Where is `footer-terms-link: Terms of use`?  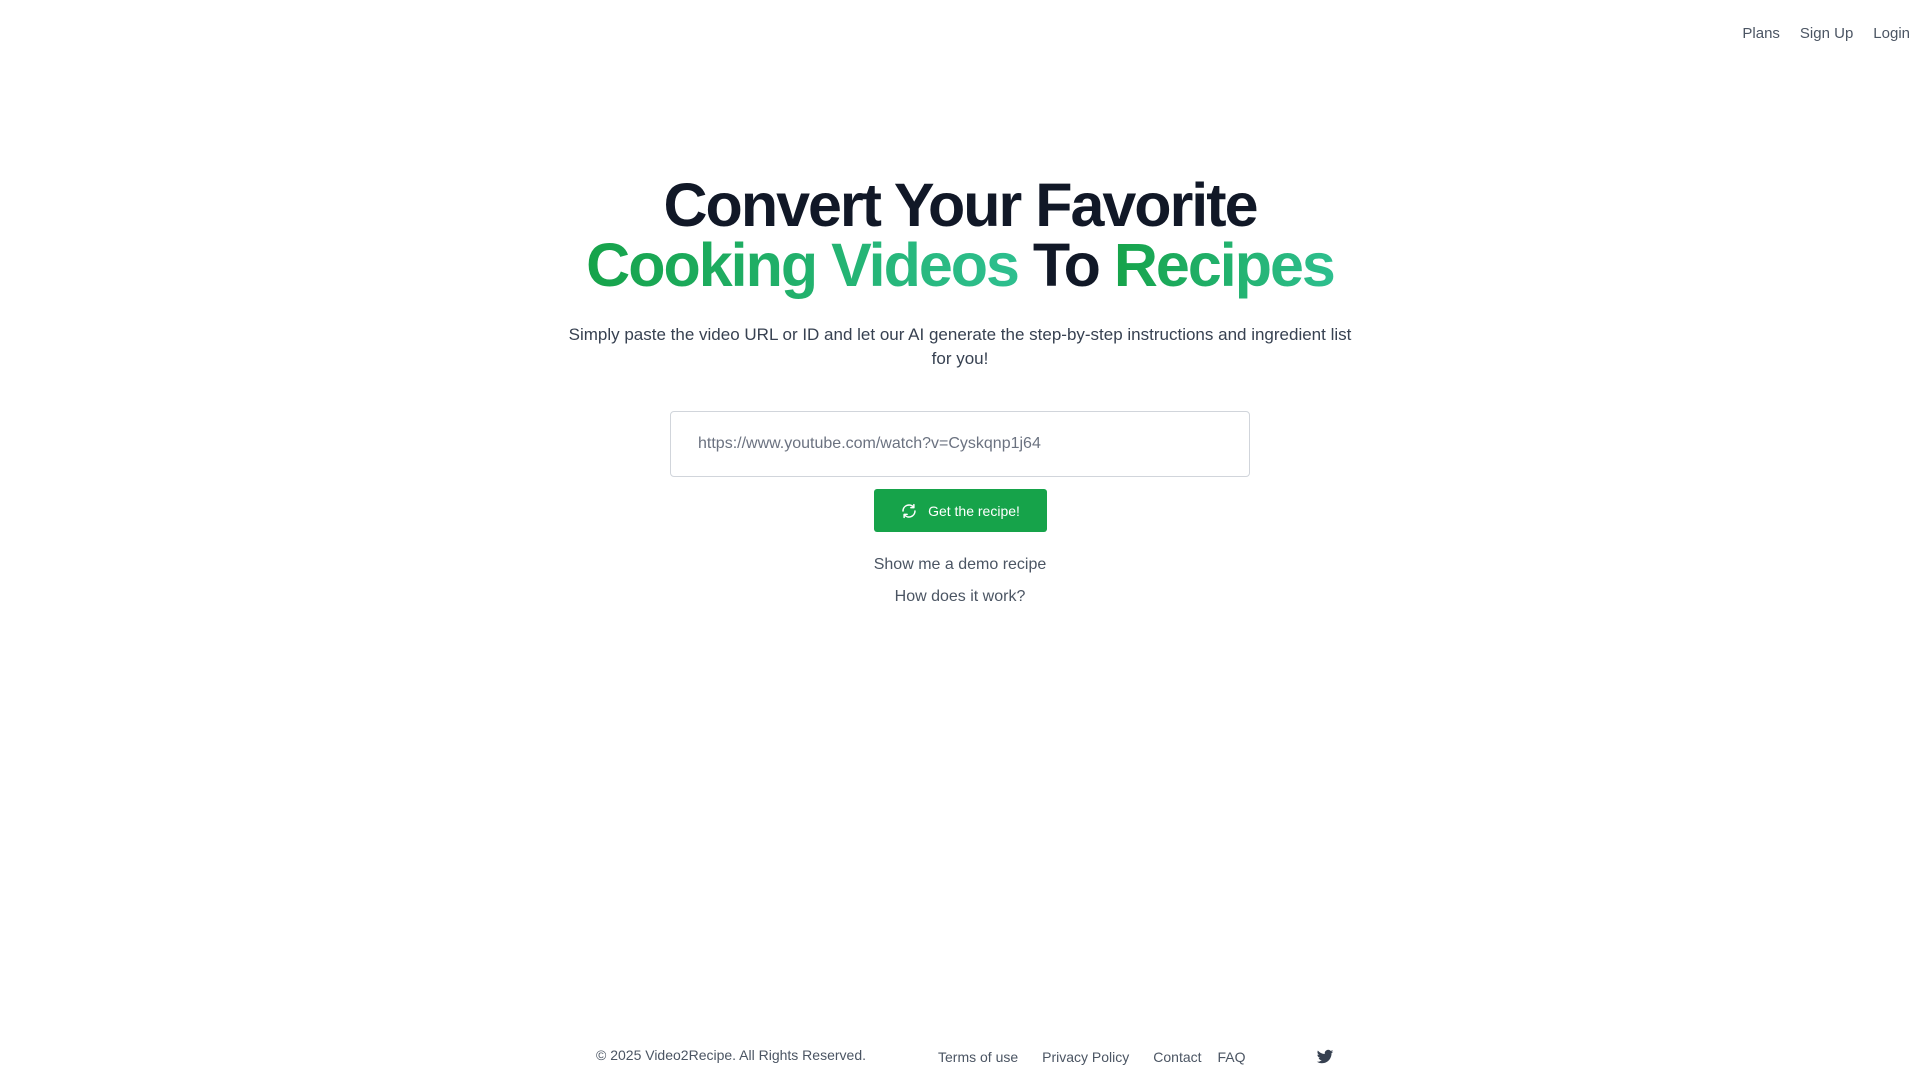 footer-terms-link: Terms of use is located at coordinates (978, 1057).